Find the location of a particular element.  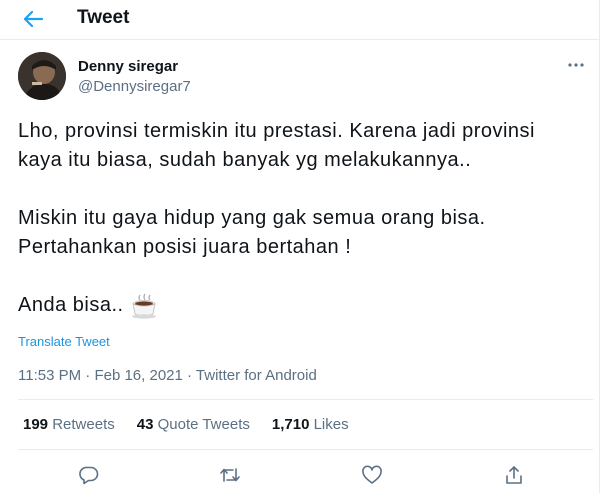

retweets-label: Retweets is located at coordinates (83, 424).